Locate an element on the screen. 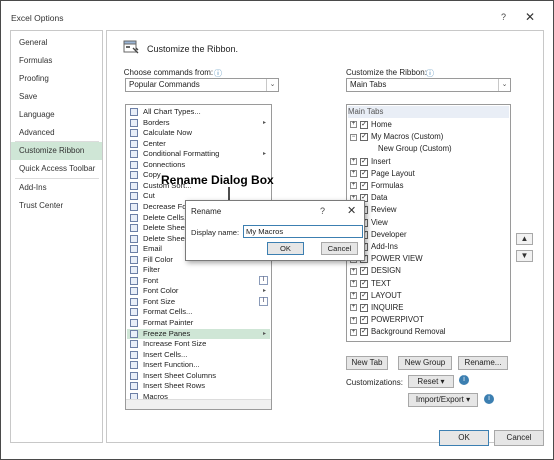 This screenshot has height=460, width=554. customize-ribbon-dropdown: Main Tabs ⌄ is located at coordinates (428, 85).